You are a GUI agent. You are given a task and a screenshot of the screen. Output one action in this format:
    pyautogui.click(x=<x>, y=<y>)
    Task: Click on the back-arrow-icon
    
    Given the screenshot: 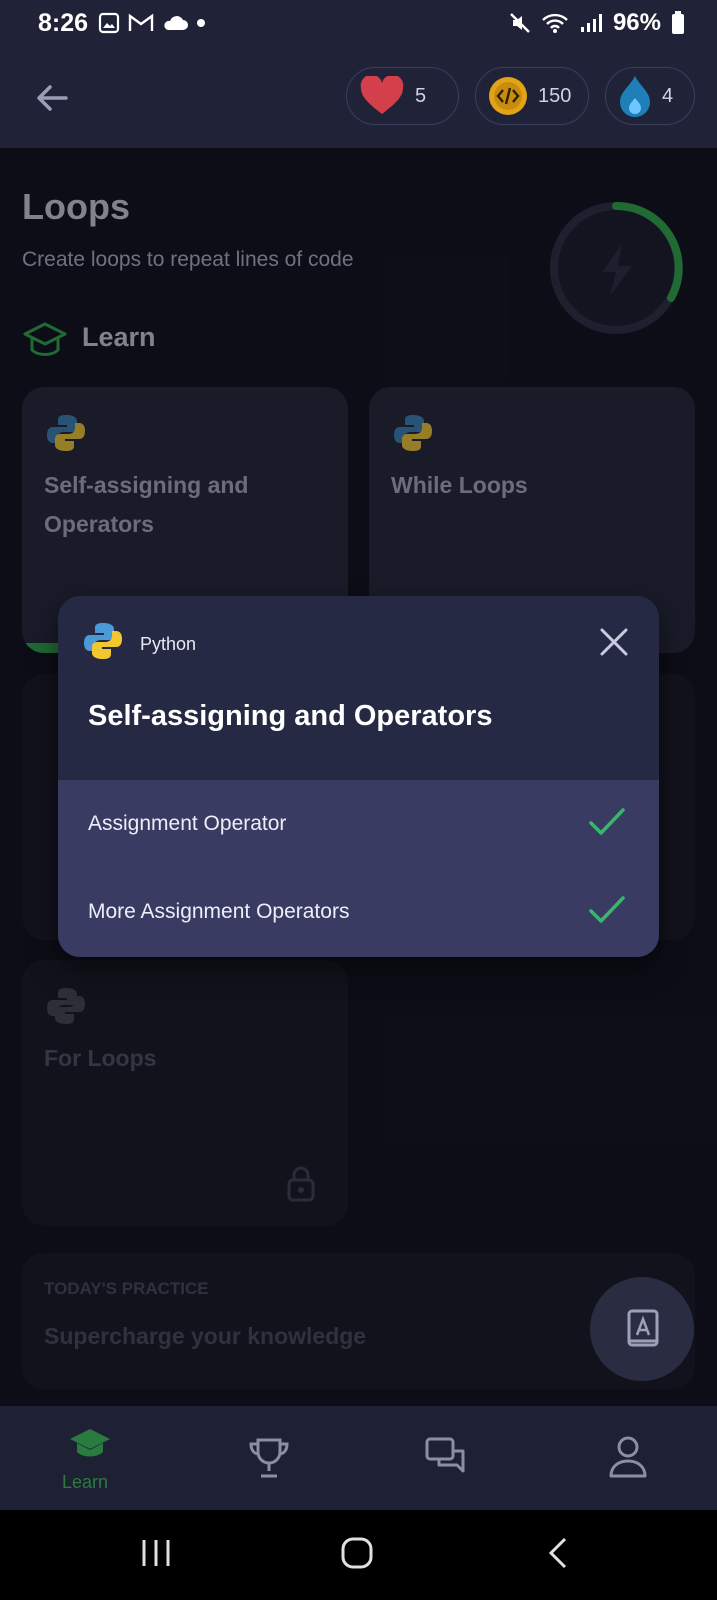 What is the action you would take?
    pyautogui.click(x=52, y=98)
    